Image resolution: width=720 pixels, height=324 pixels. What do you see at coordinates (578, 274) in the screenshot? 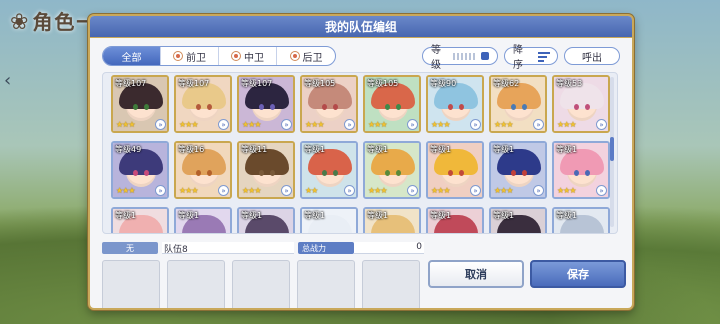
I see `save-button: 保存` at bounding box center [578, 274].